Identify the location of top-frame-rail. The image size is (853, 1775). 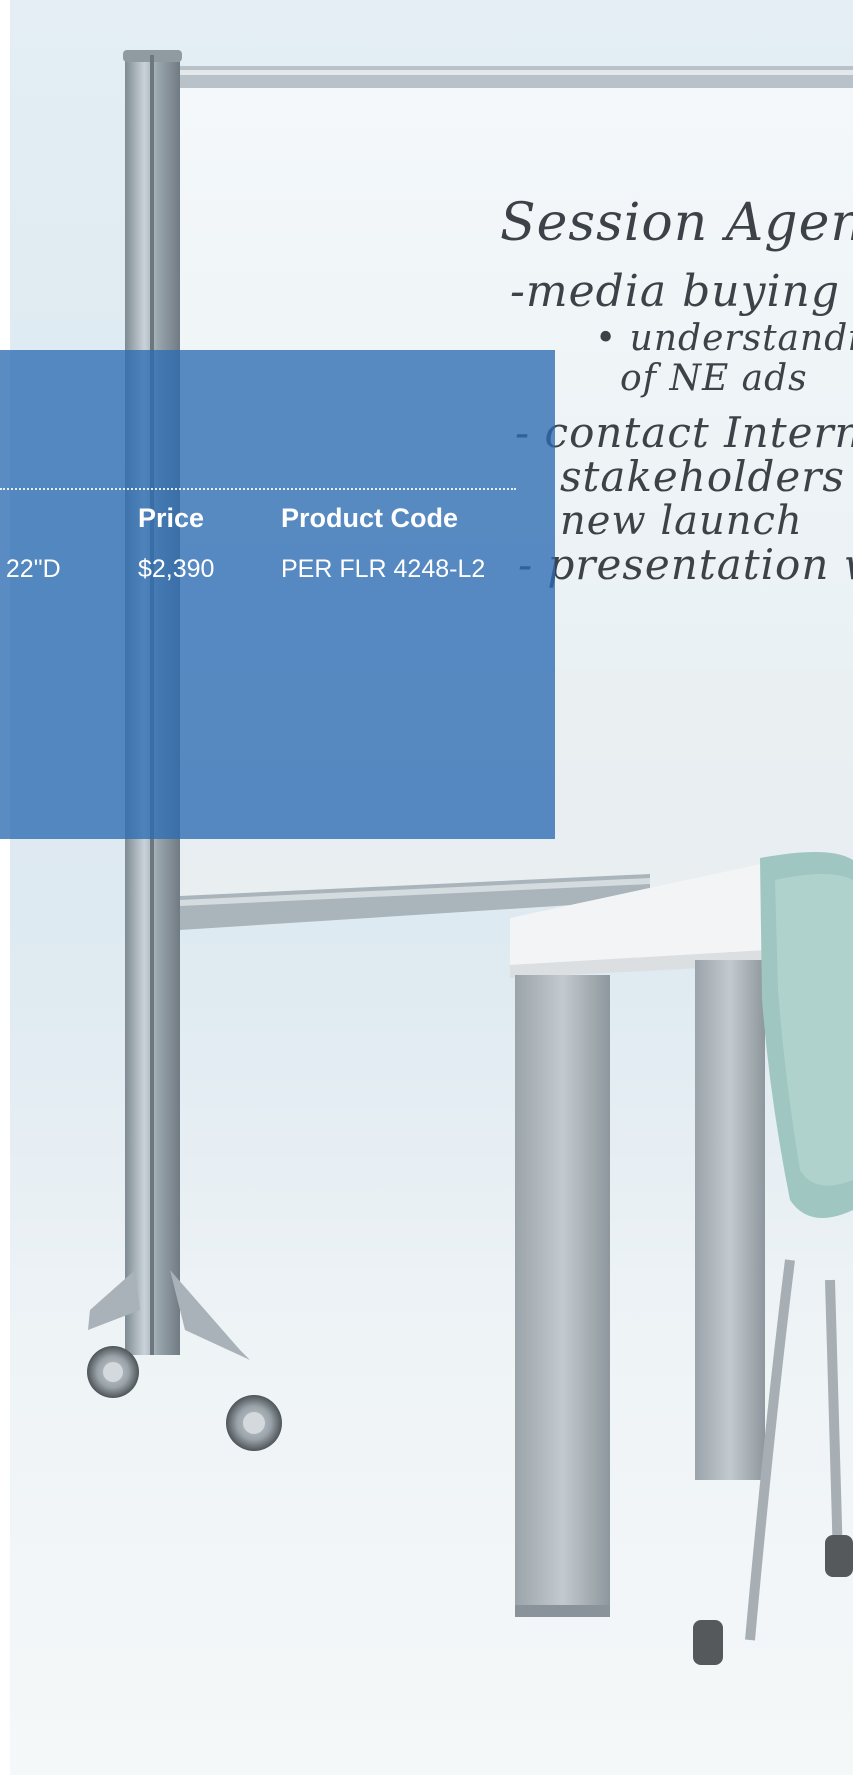
(511, 77).